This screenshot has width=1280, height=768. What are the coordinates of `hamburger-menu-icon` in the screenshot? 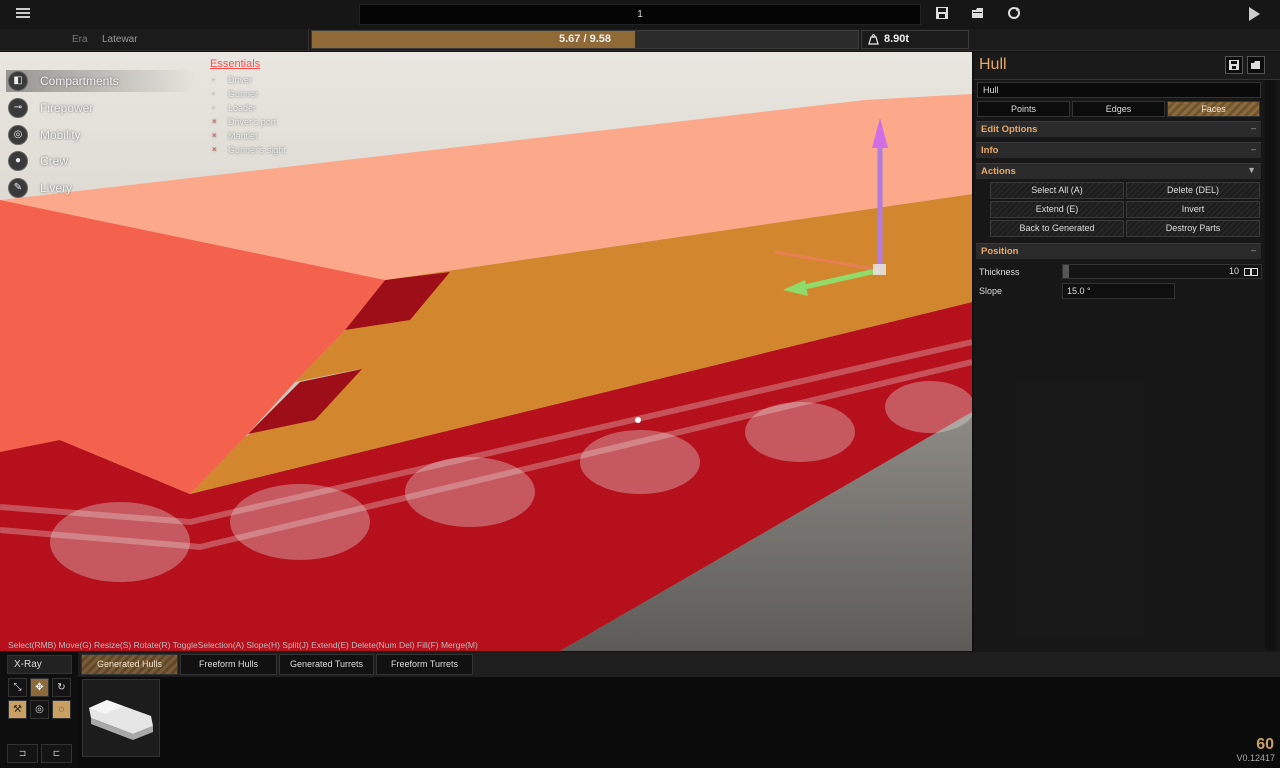 It's located at (25, 15).